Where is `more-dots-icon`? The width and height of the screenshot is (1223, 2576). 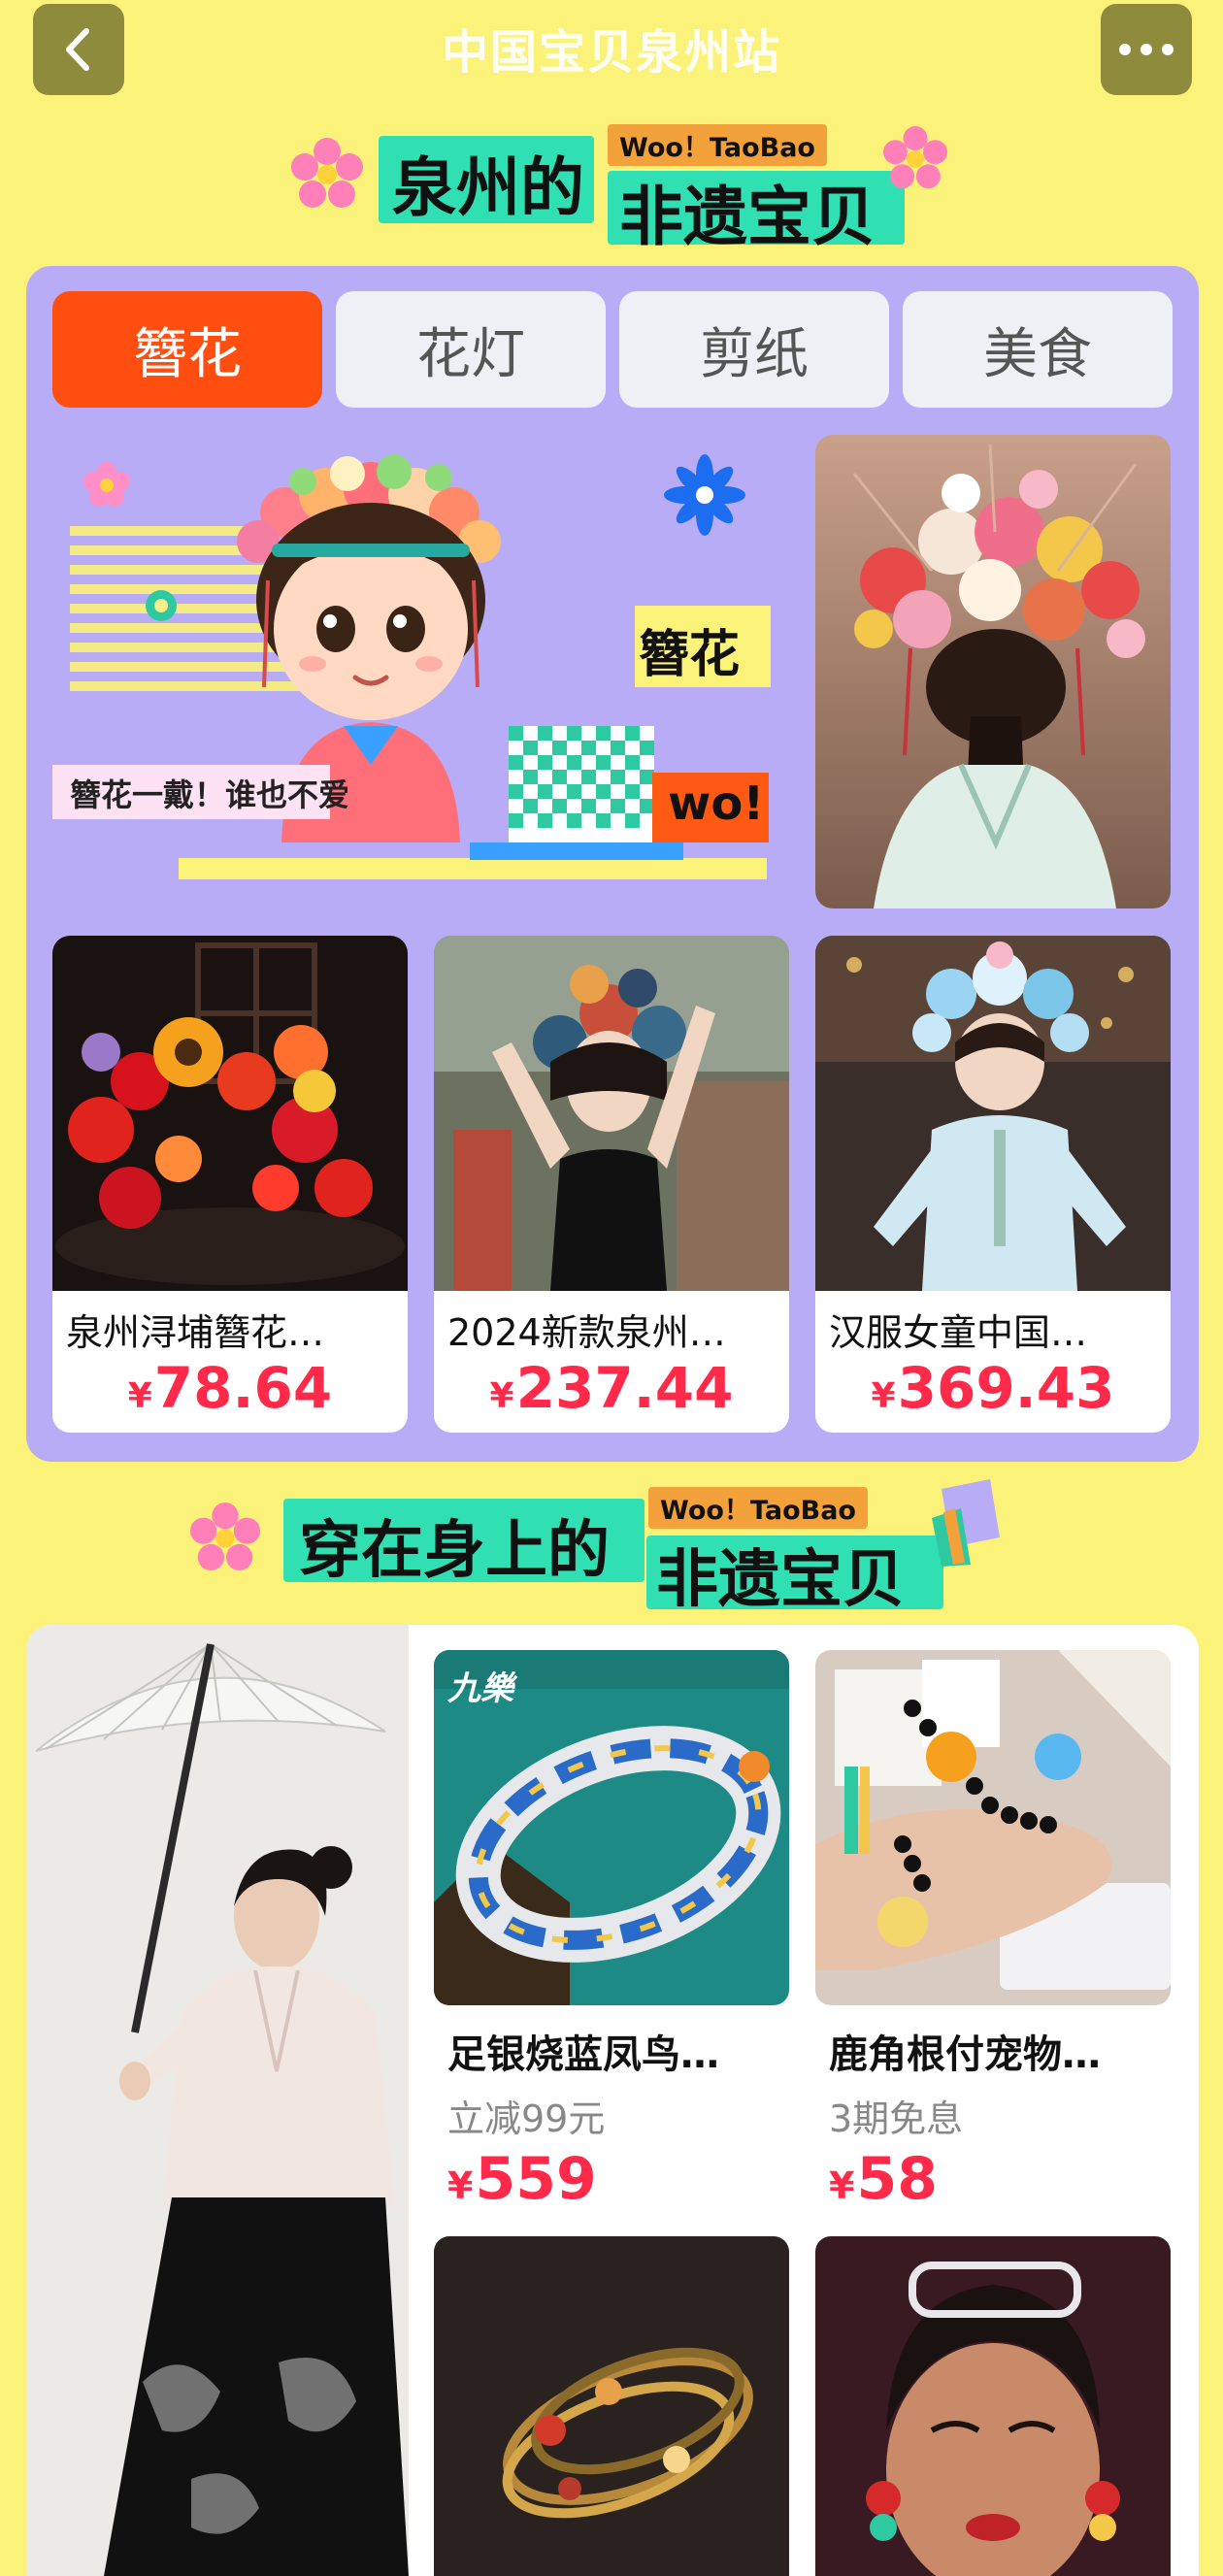 more-dots-icon is located at coordinates (1146, 49).